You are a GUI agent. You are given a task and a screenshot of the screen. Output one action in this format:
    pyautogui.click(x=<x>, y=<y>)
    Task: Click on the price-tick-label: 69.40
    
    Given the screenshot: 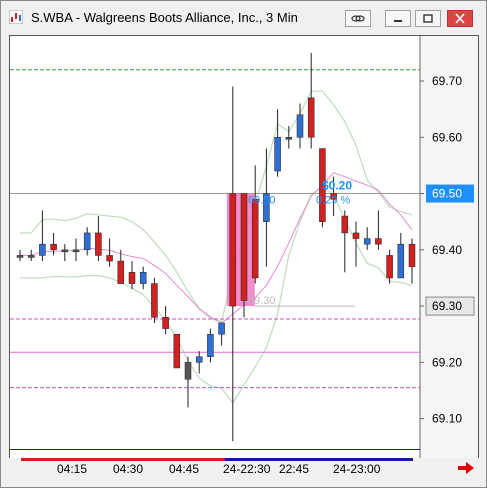 What is the action you would take?
    pyautogui.click(x=447, y=250)
    